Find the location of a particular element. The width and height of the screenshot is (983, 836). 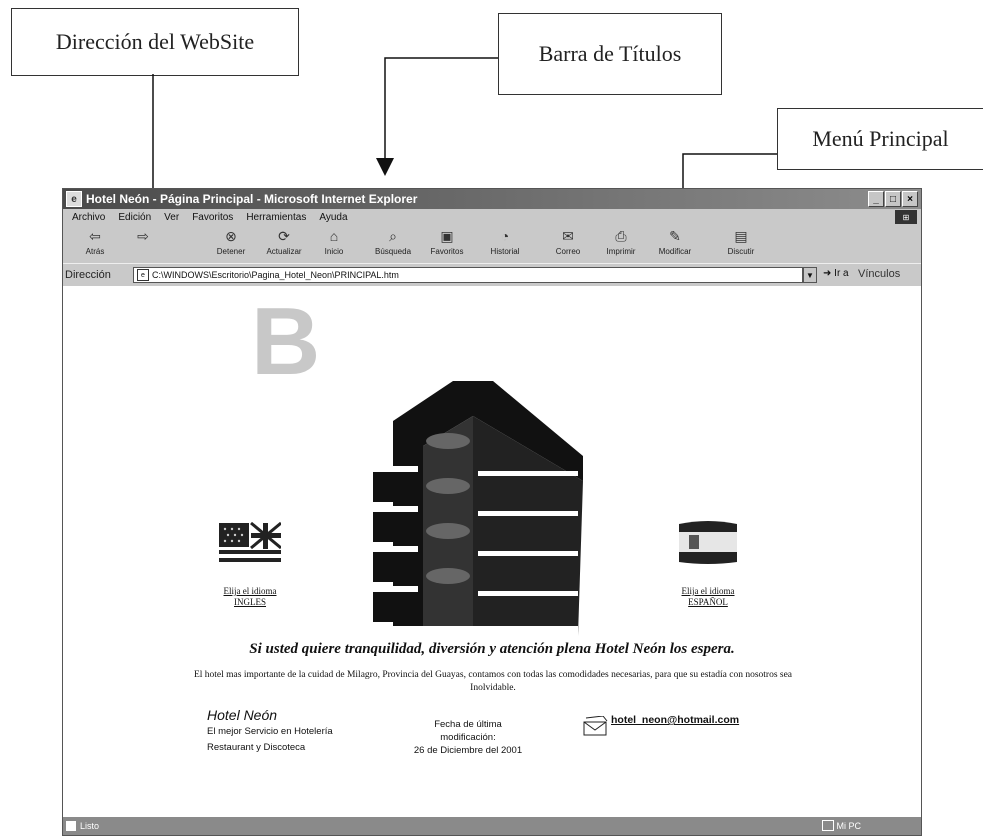

menu-file: Archivo is located at coordinates (88, 217).